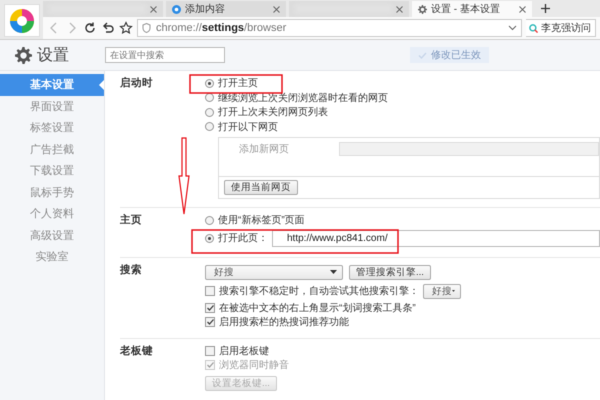 The height and width of the screenshot is (400, 600). Describe the element at coordinates (131, 269) in the screenshot. I see `section-label: 搜索` at that location.